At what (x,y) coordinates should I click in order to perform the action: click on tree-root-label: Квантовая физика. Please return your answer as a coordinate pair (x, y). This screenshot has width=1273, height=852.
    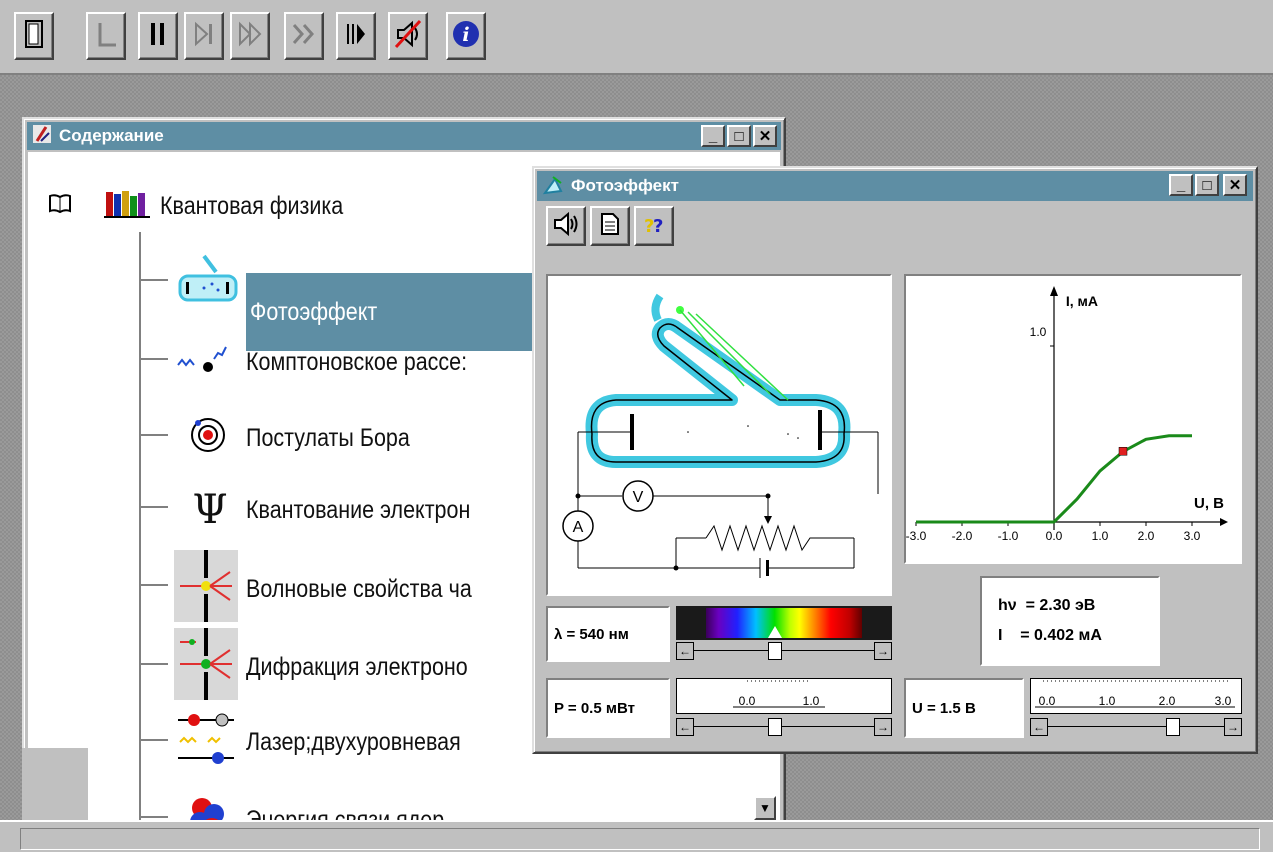
    Looking at the image, I should click on (252, 206).